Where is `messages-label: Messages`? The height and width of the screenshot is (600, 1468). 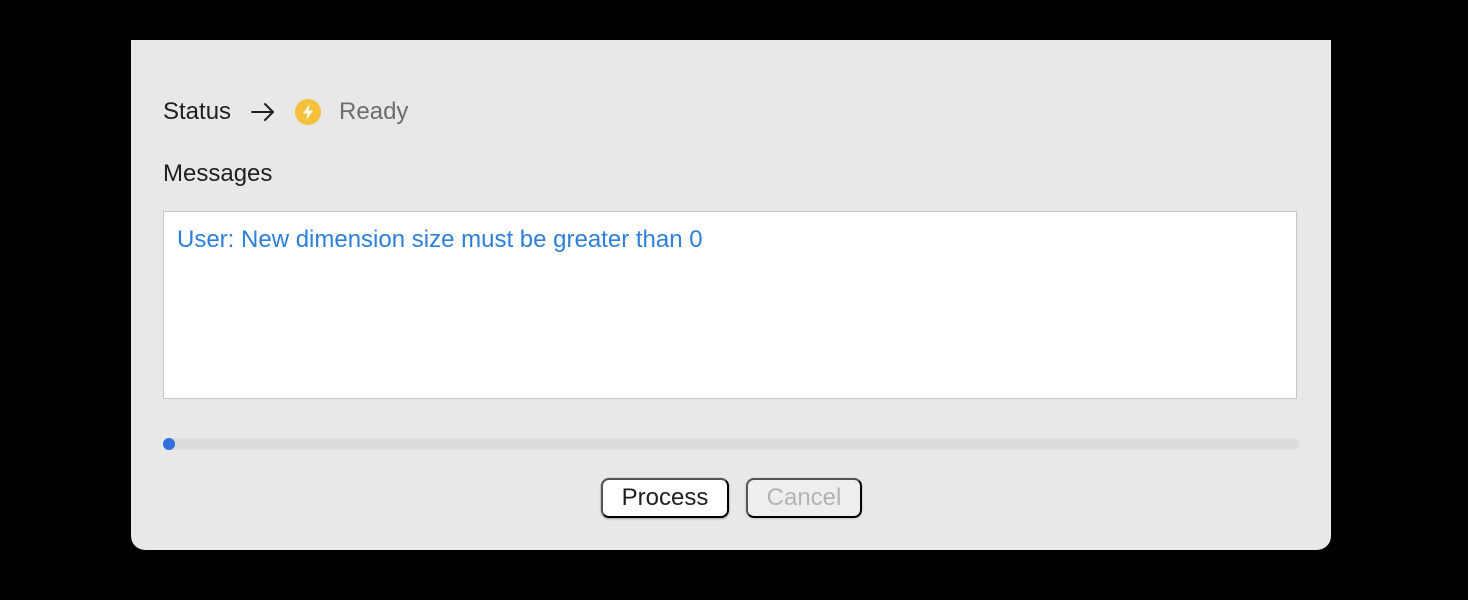 messages-label: Messages is located at coordinates (218, 173).